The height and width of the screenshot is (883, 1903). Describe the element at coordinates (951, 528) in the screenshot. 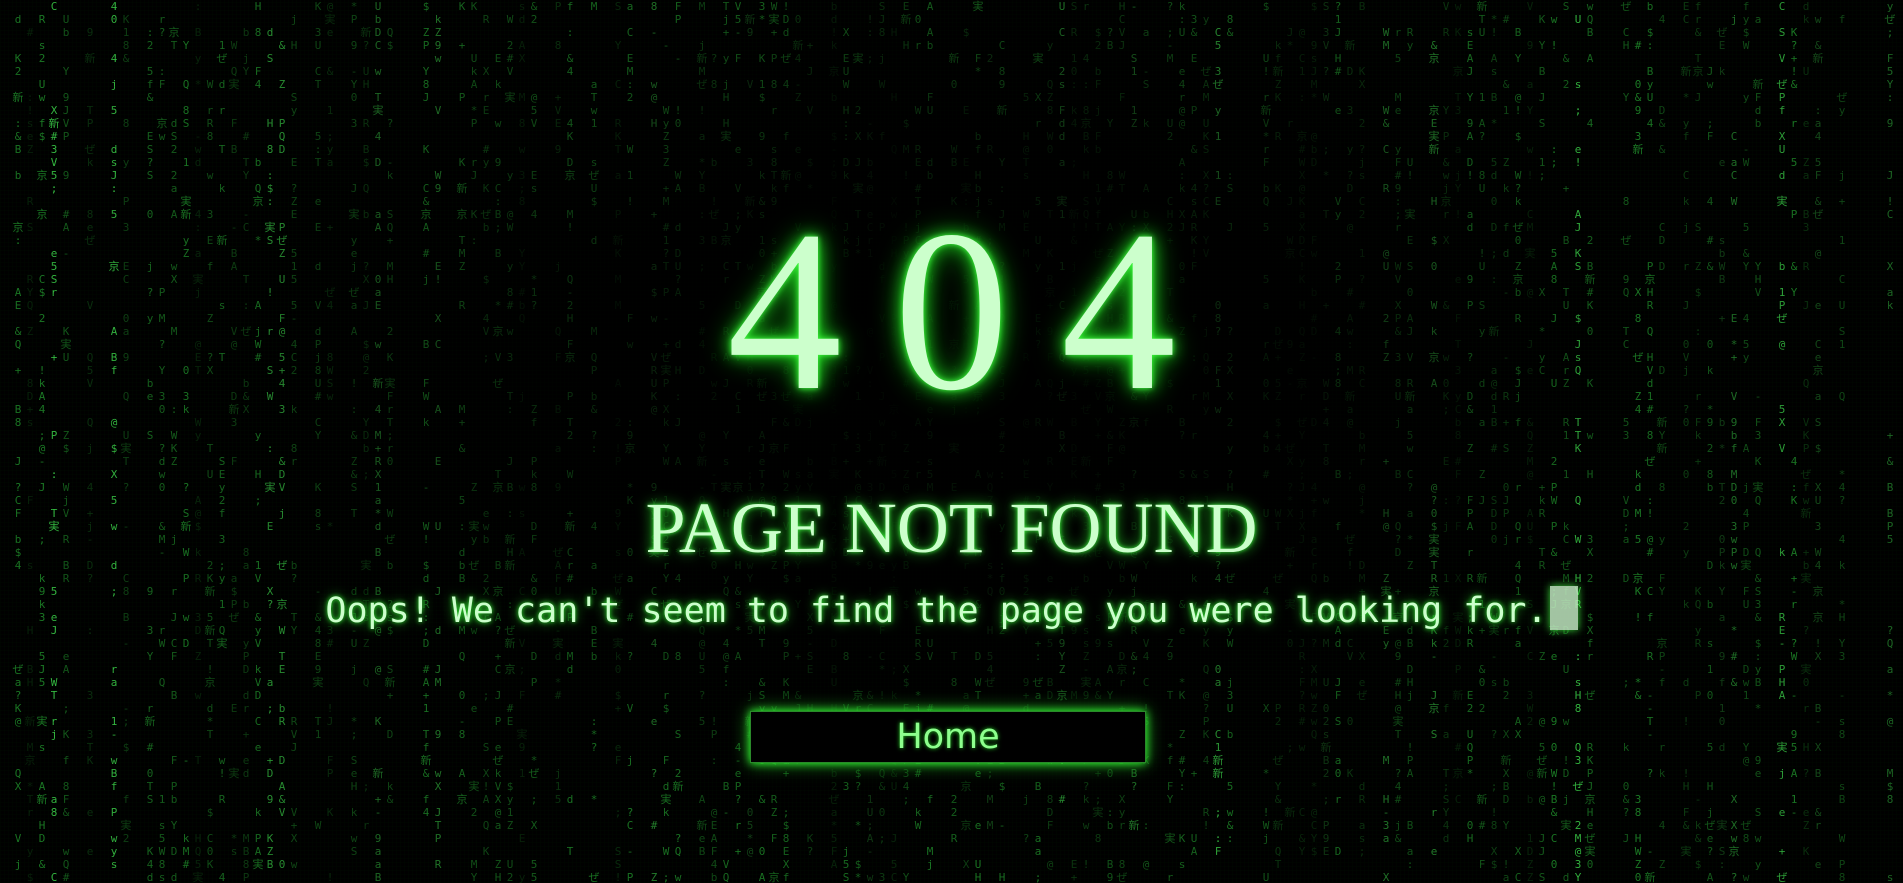

I see `page-title: PAGE NOT FOUND` at that location.